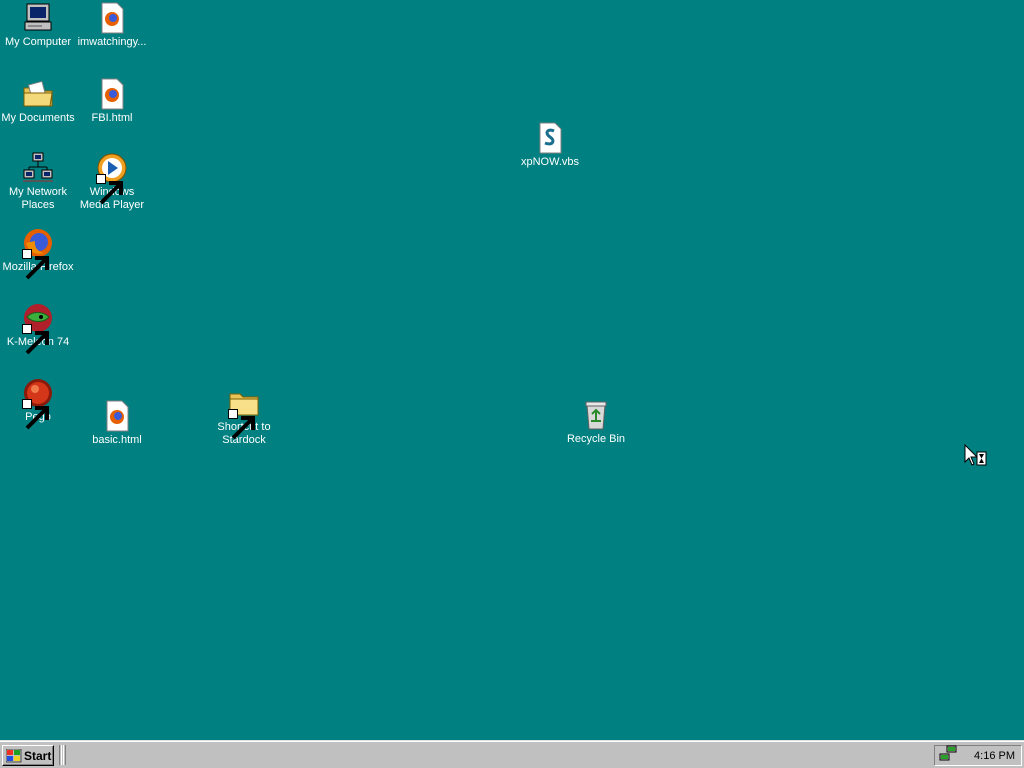  What do you see at coordinates (38, 18) in the screenshot?
I see `computer-icon` at bounding box center [38, 18].